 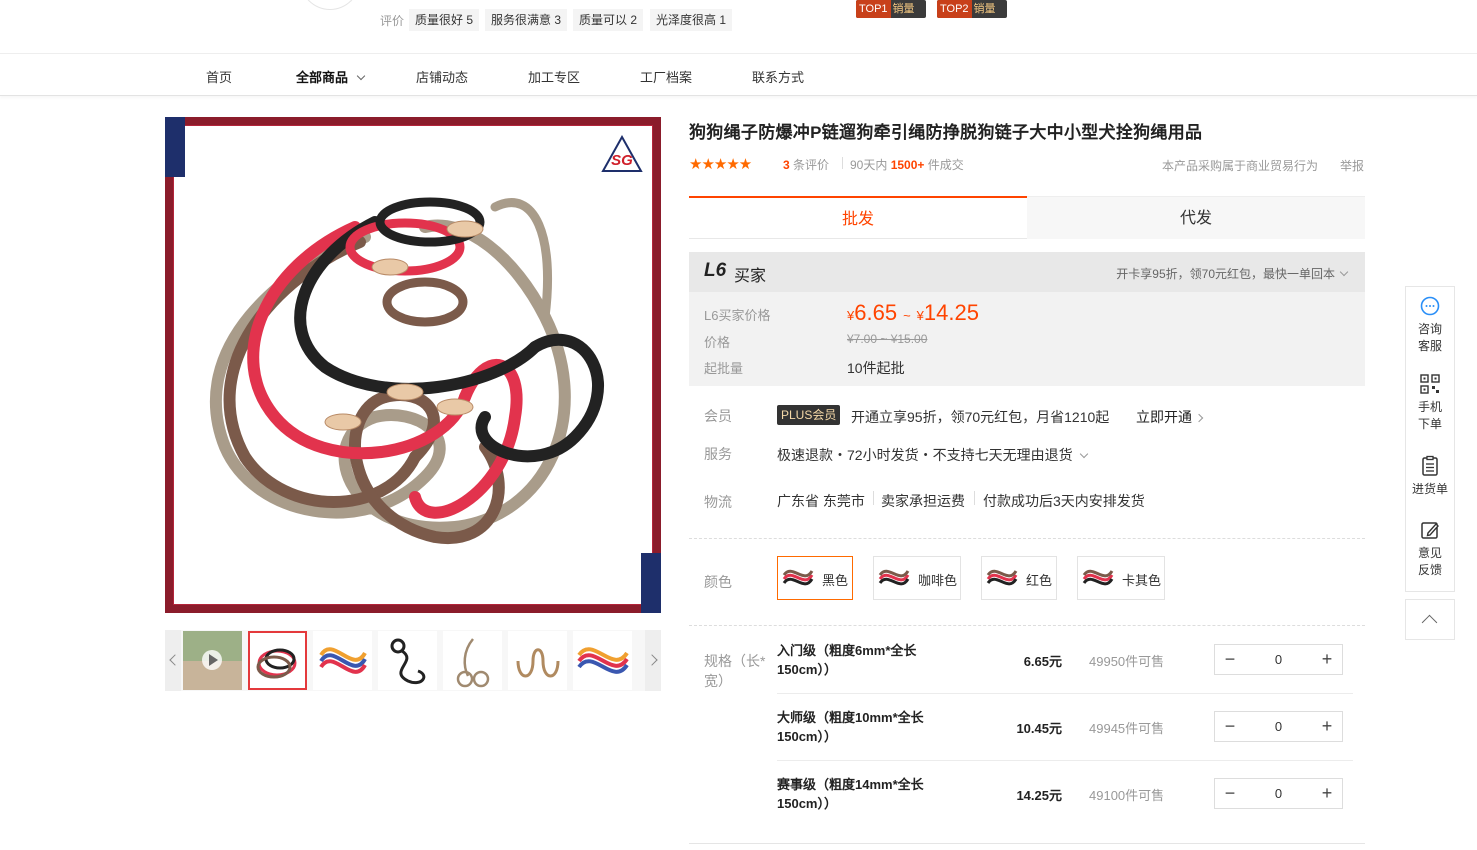 What do you see at coordinates (806, 164) in the screenshot?
I see `review-count: 3 条评价` at bounding box center [806, 164].